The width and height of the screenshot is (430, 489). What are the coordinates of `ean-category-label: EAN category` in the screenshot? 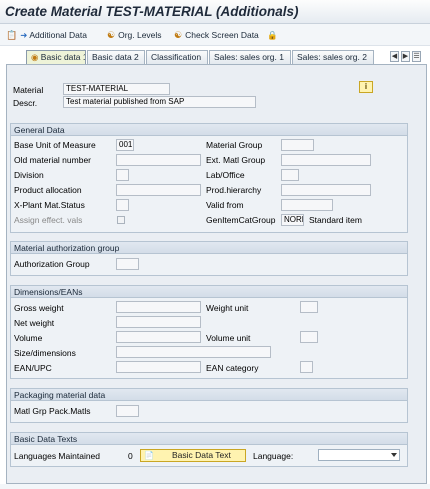 It's located at (232, 368).